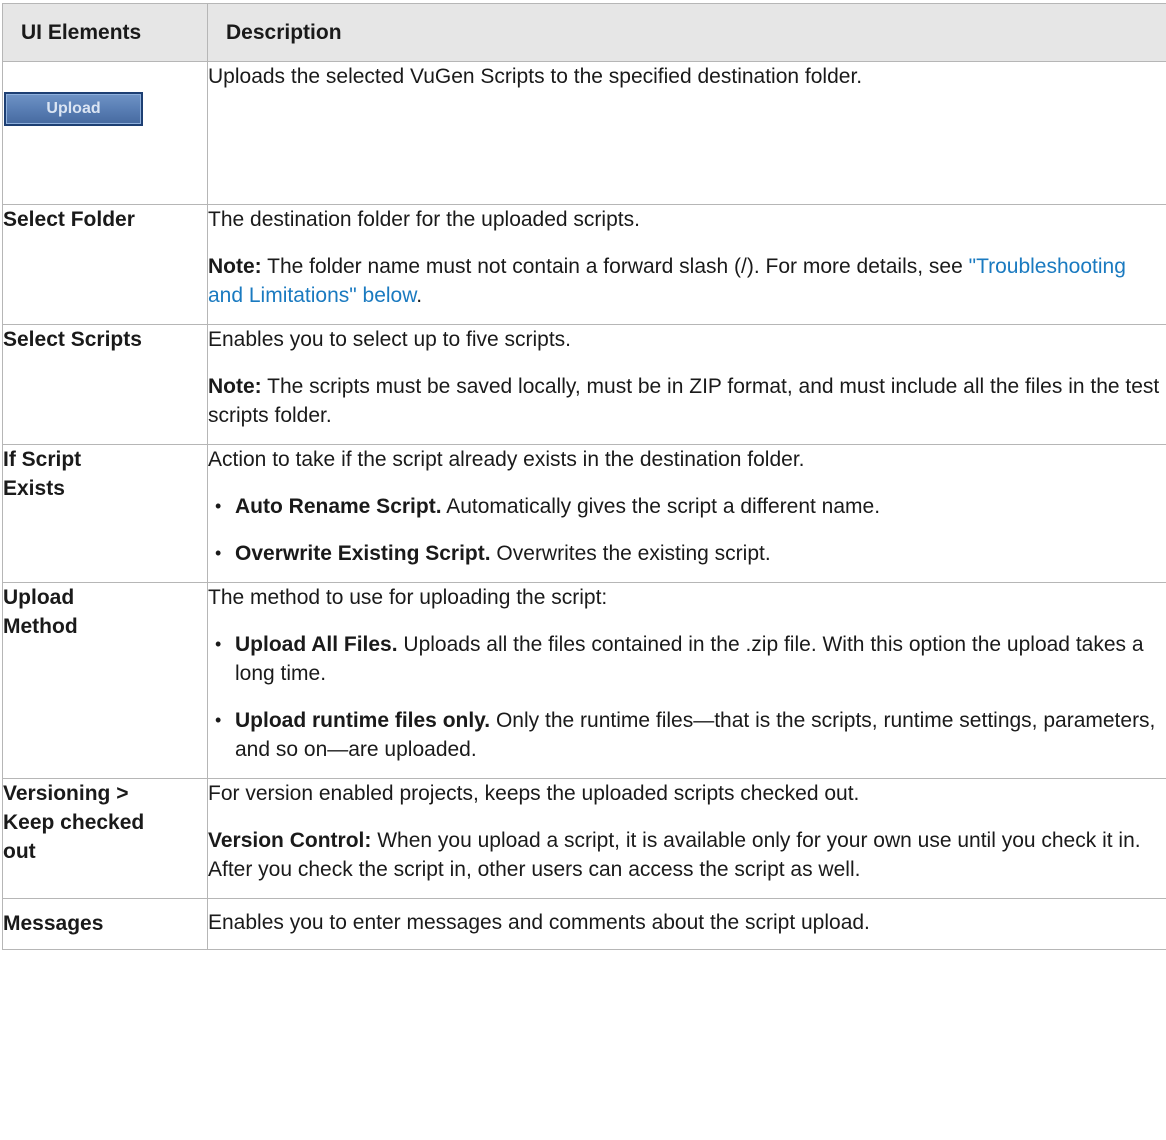 The width and height of the screenshot is (1166, 1140). Describe the element at coordinates (40, 626) in the screenshot. I see `label-line: Method` at that location.